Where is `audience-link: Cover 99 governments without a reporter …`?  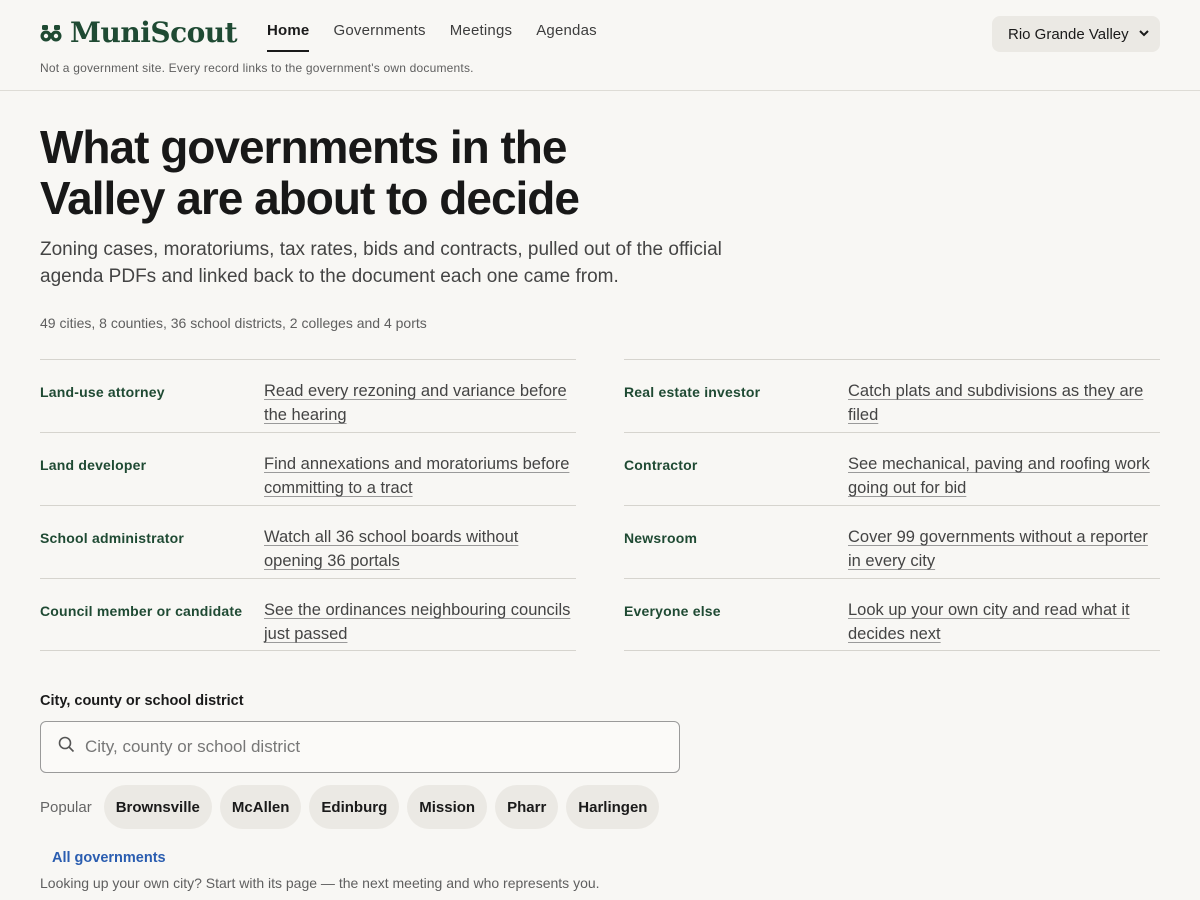 audience-link: Cover 99 governments without a reporter … is located at coordinates (1004, 551).